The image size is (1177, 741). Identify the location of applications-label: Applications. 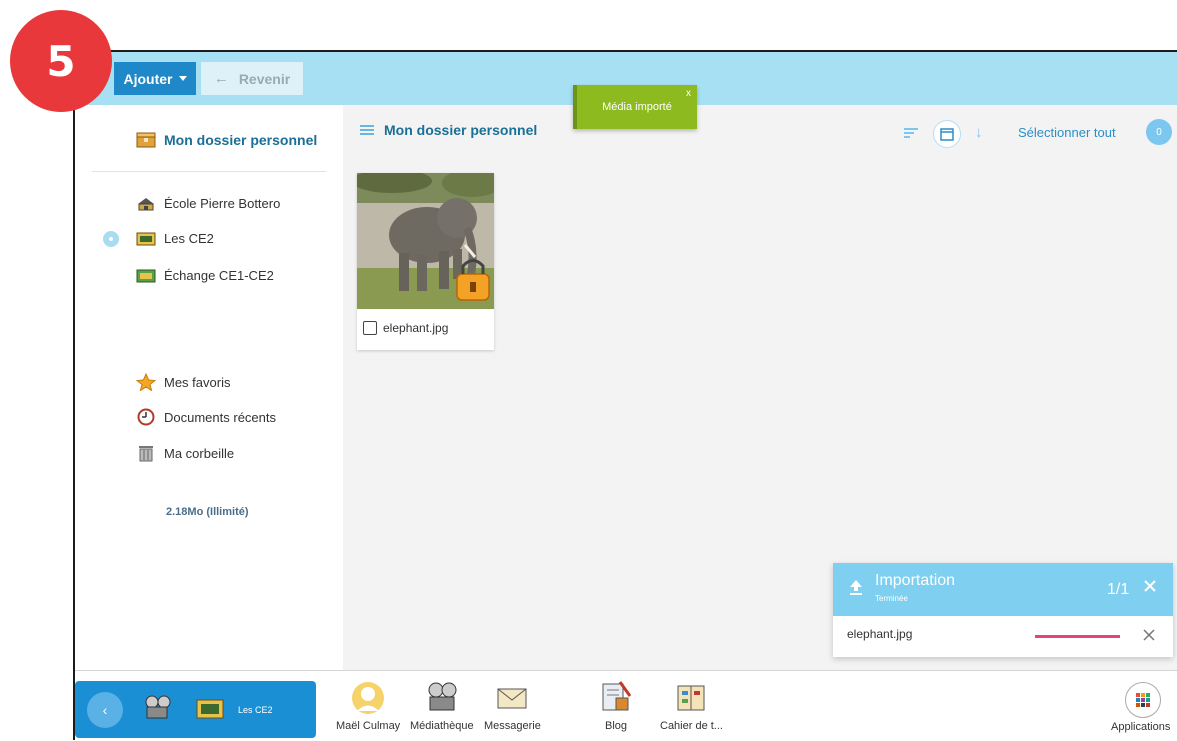
(1141, 727).